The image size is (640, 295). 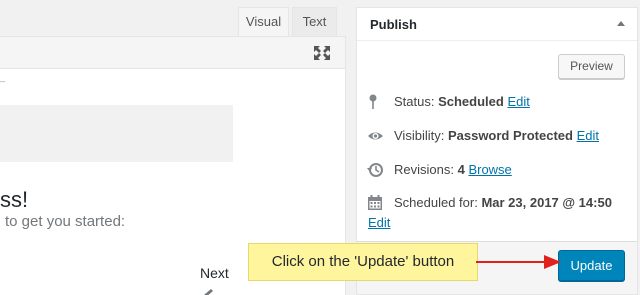 I want to click on revisions-browse-link: Browse, so click(x=489, y=169).